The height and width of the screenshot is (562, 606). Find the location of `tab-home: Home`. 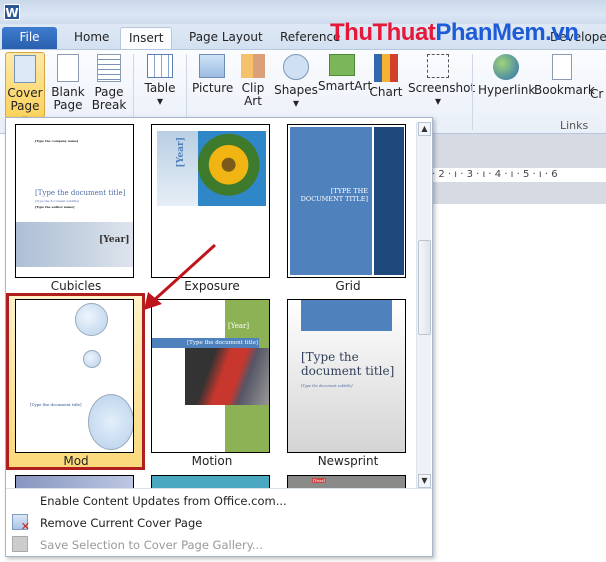

tab-home: Home is located at coordinates (91, 38).